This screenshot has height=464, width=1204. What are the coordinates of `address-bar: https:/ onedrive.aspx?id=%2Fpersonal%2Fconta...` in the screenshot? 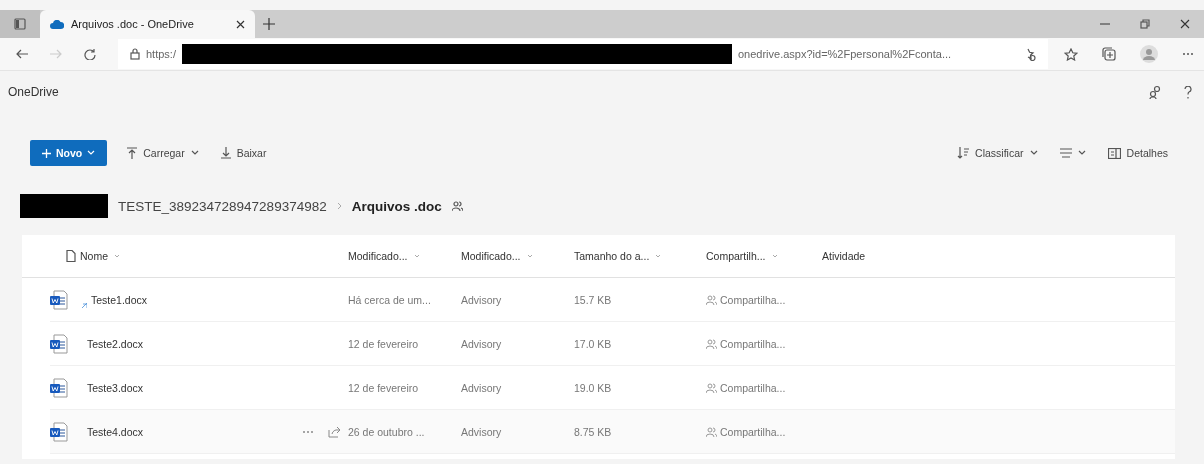 It's located at (583, 54).